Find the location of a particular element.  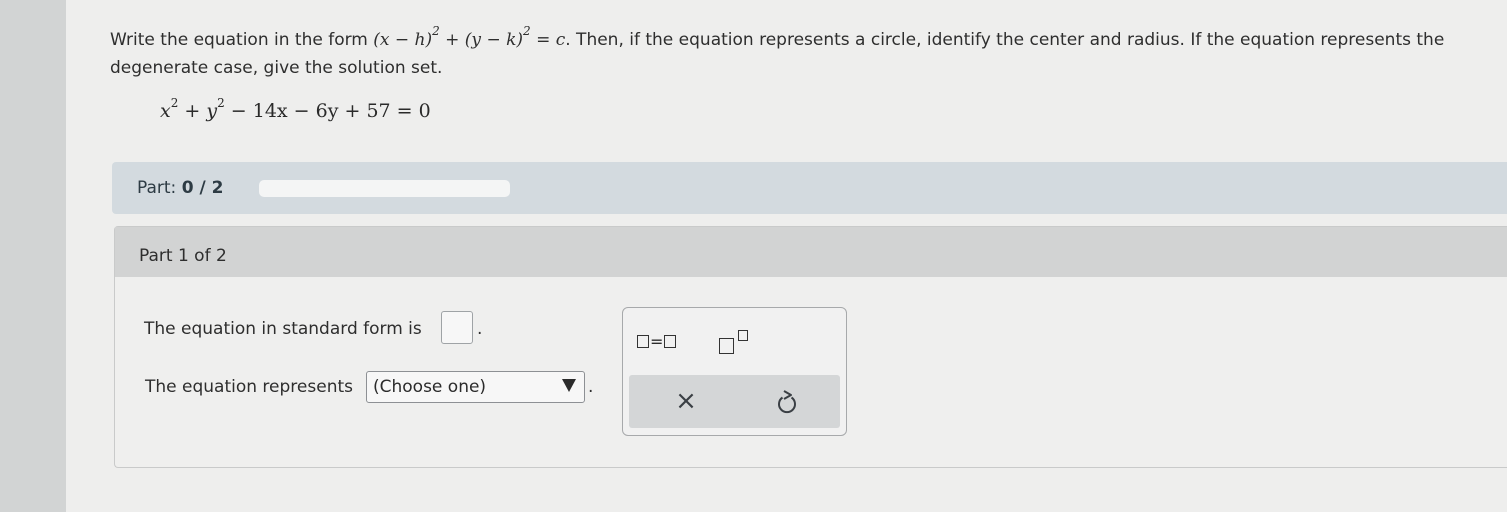

progress-bar is located at coordinates (384, 188).